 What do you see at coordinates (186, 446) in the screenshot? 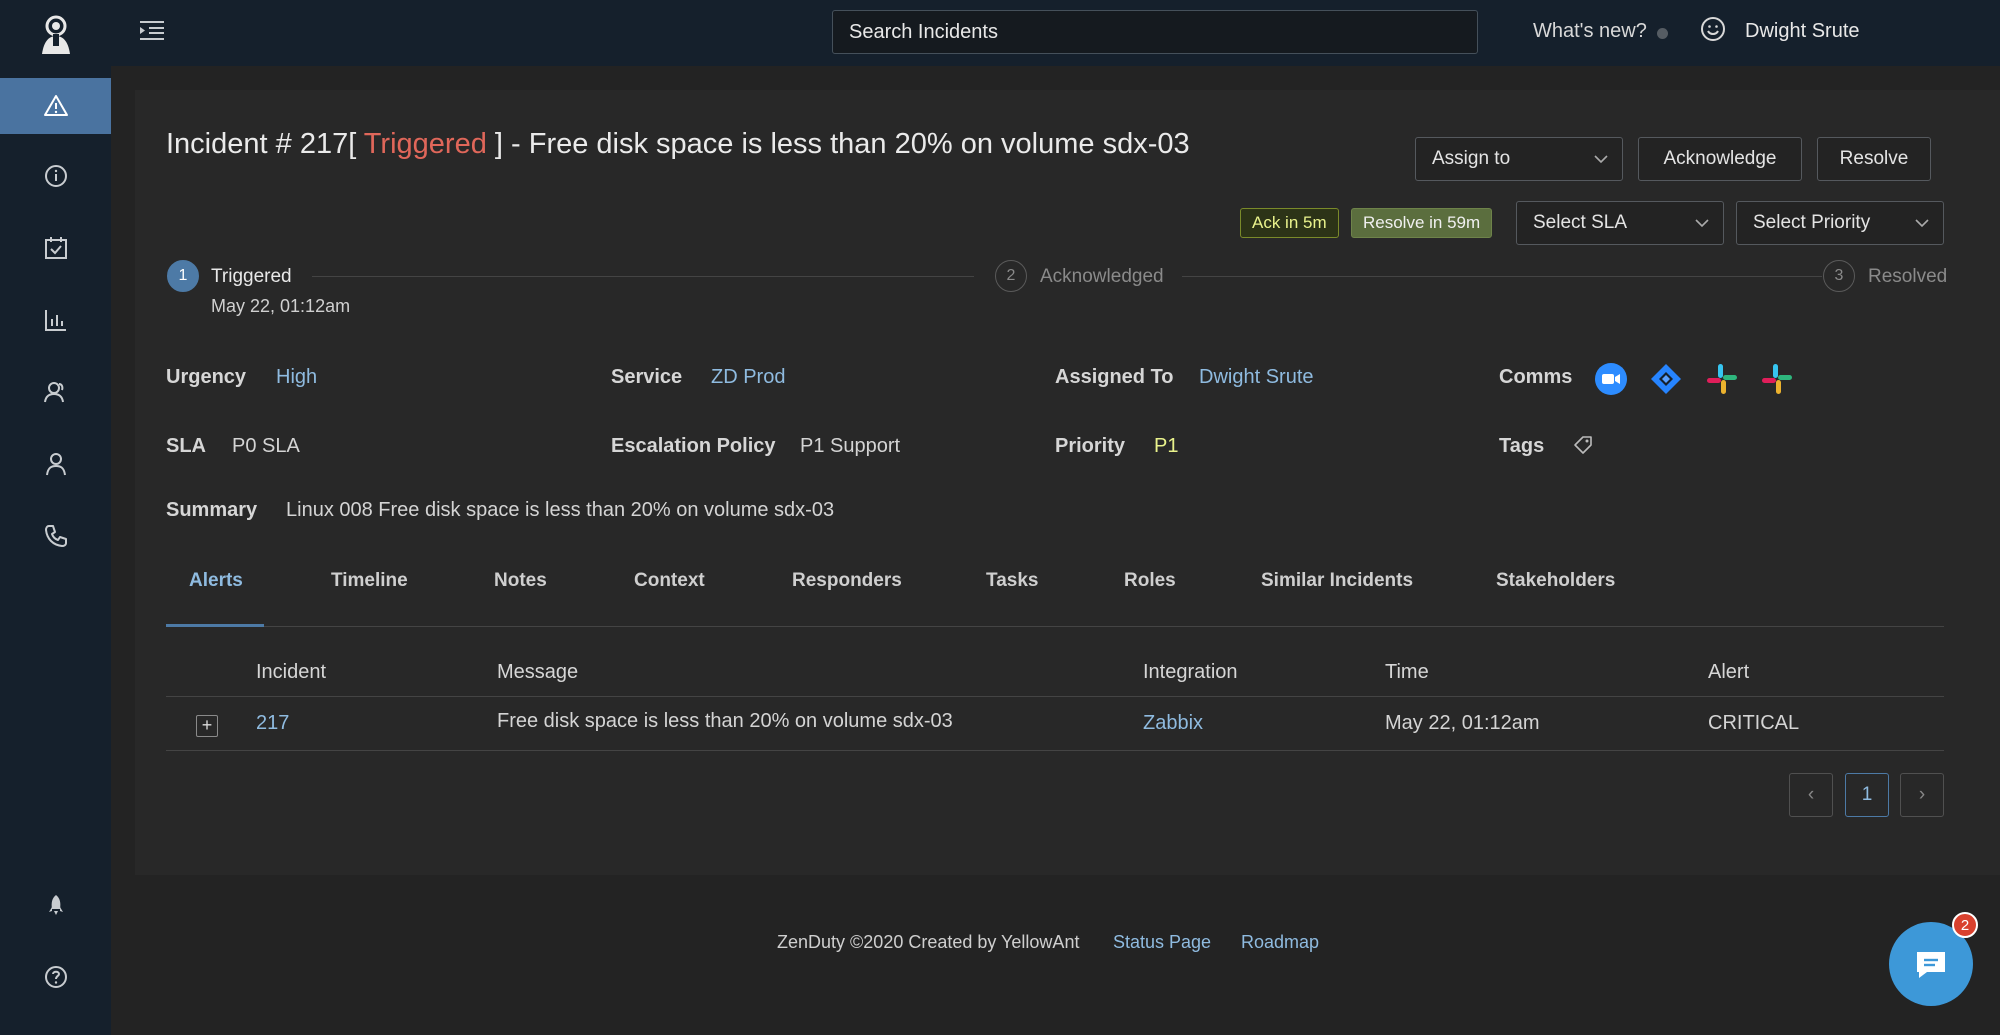
I see `sla-label: SLA` at bounding box center [186, 446].